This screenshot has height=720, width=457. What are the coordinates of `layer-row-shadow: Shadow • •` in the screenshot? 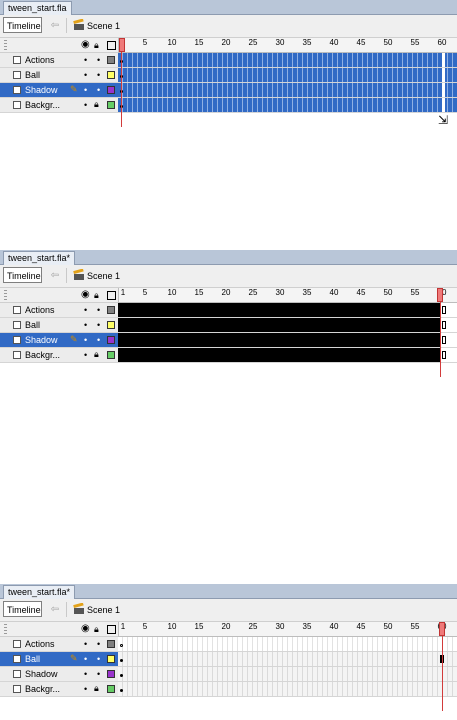 It's located at (59, 674).